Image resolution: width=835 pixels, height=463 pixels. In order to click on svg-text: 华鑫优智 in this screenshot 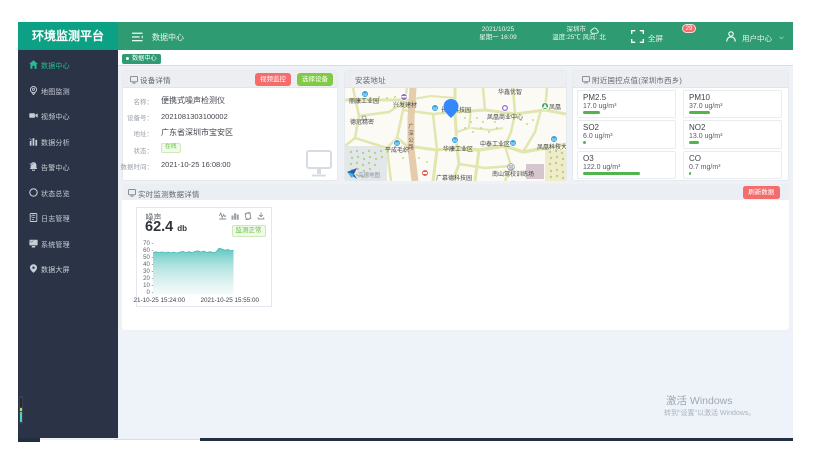, I will do `click(510, 92)`.